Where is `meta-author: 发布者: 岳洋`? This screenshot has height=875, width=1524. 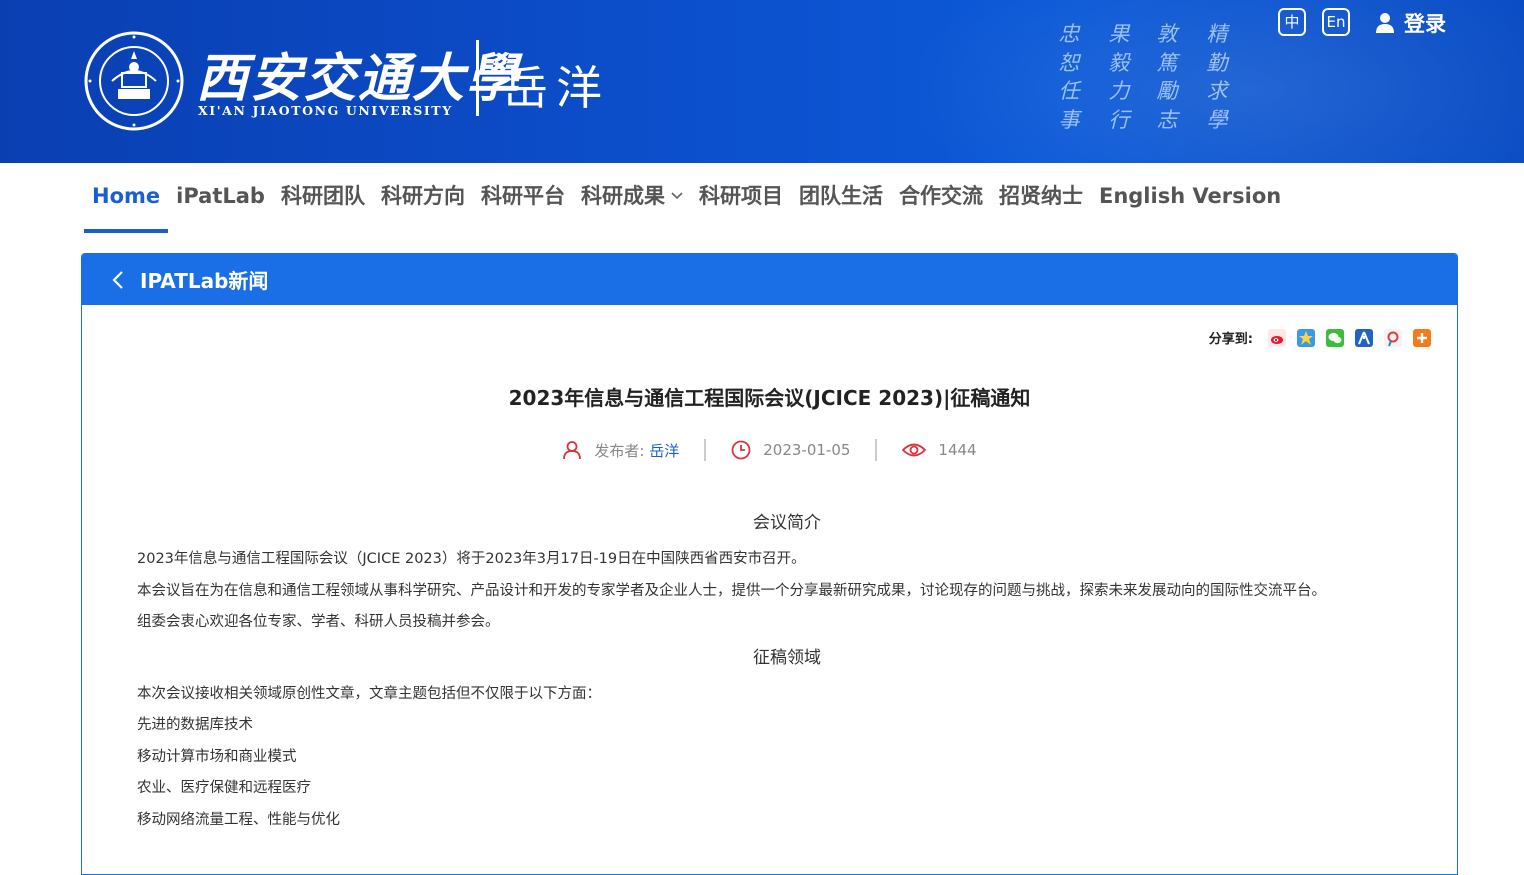 meta-author: 发布者: 岳洋 is located at coordinates (620, 450).